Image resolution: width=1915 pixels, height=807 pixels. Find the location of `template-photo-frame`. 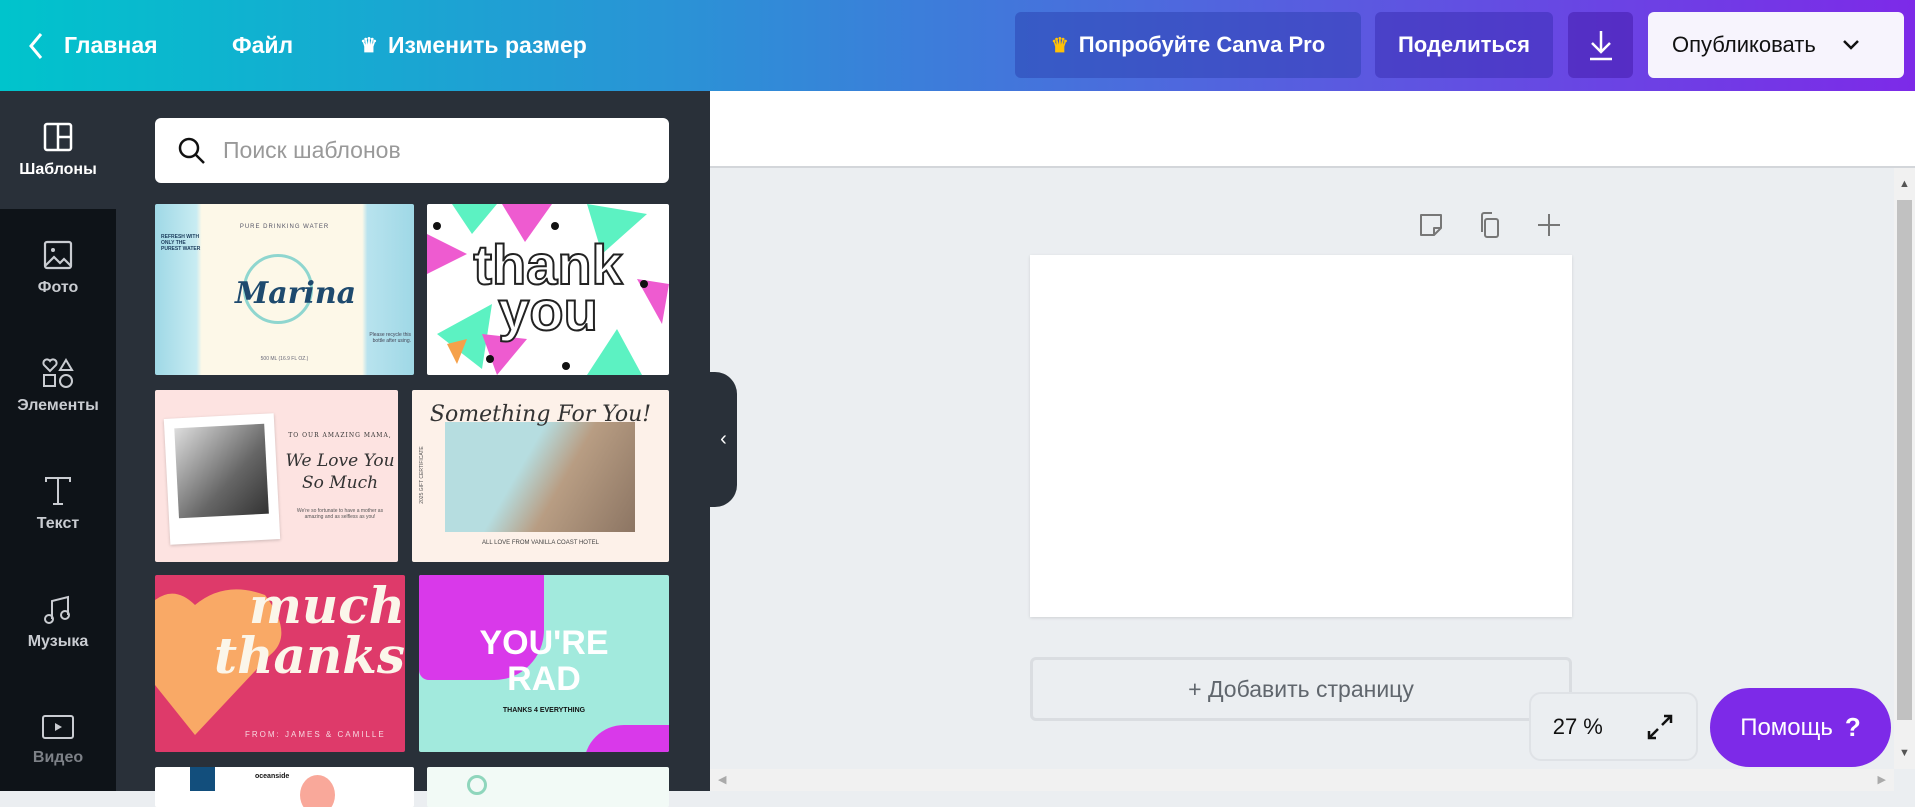

template-photo-frame is located at coordinates (222, 479).